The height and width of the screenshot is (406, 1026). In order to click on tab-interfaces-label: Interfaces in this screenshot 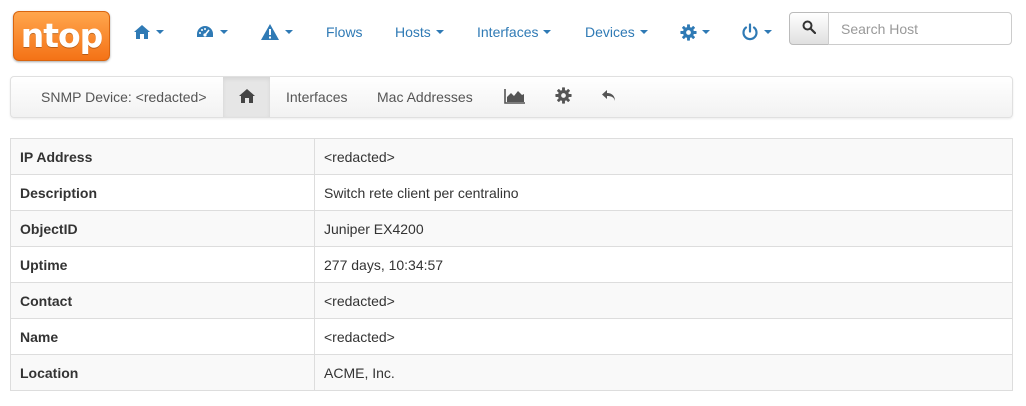, I will do `click(317, 97)`.